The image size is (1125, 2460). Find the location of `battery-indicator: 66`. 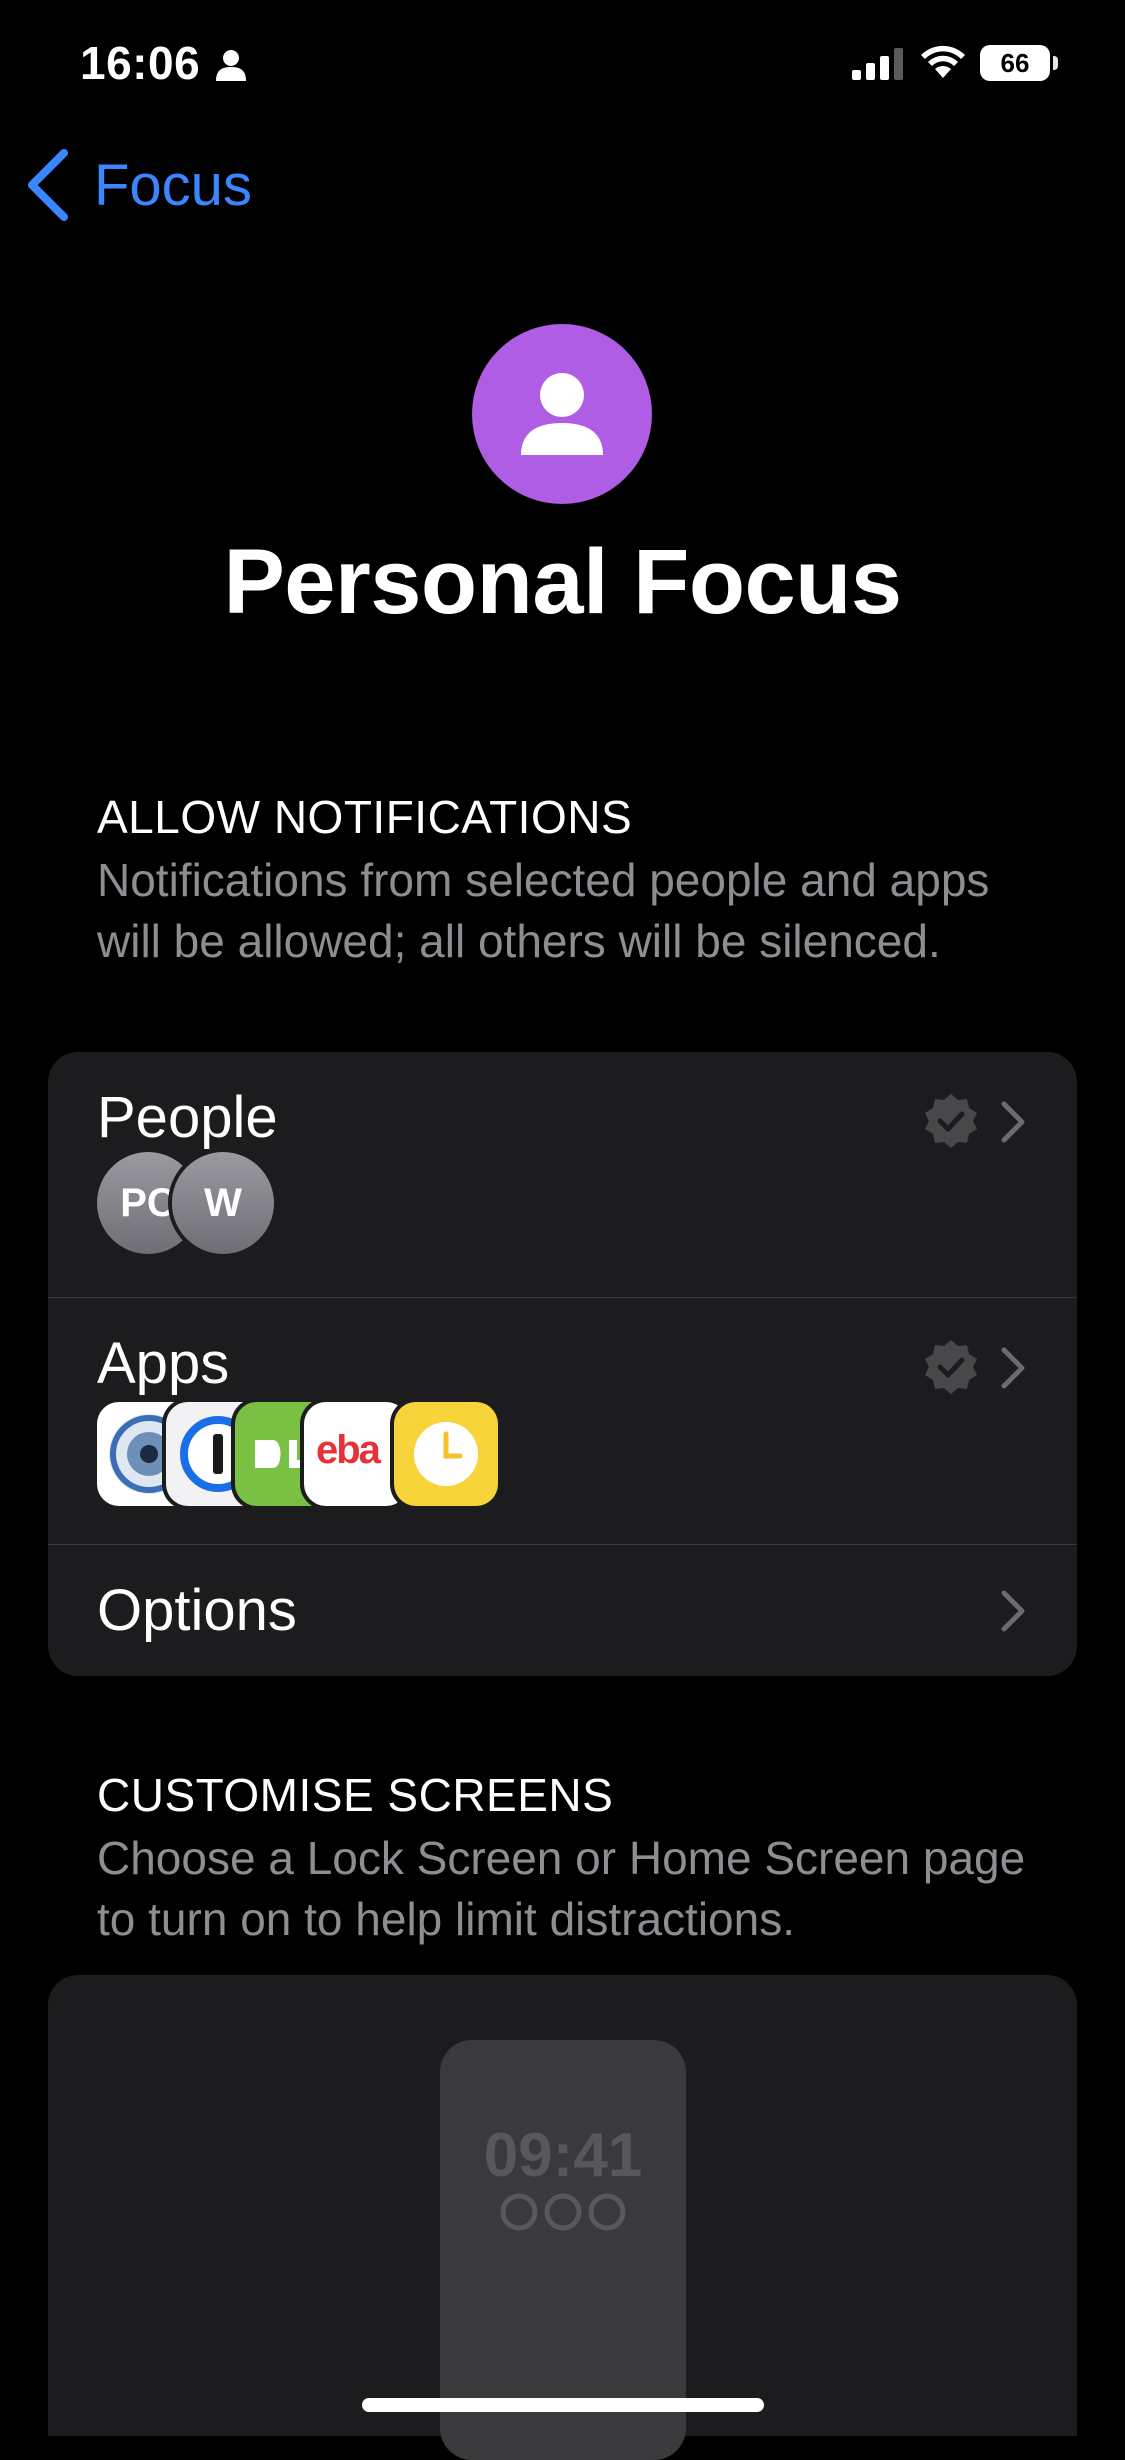

battery-indicator: 66 is located at coordinates (1015, 63).